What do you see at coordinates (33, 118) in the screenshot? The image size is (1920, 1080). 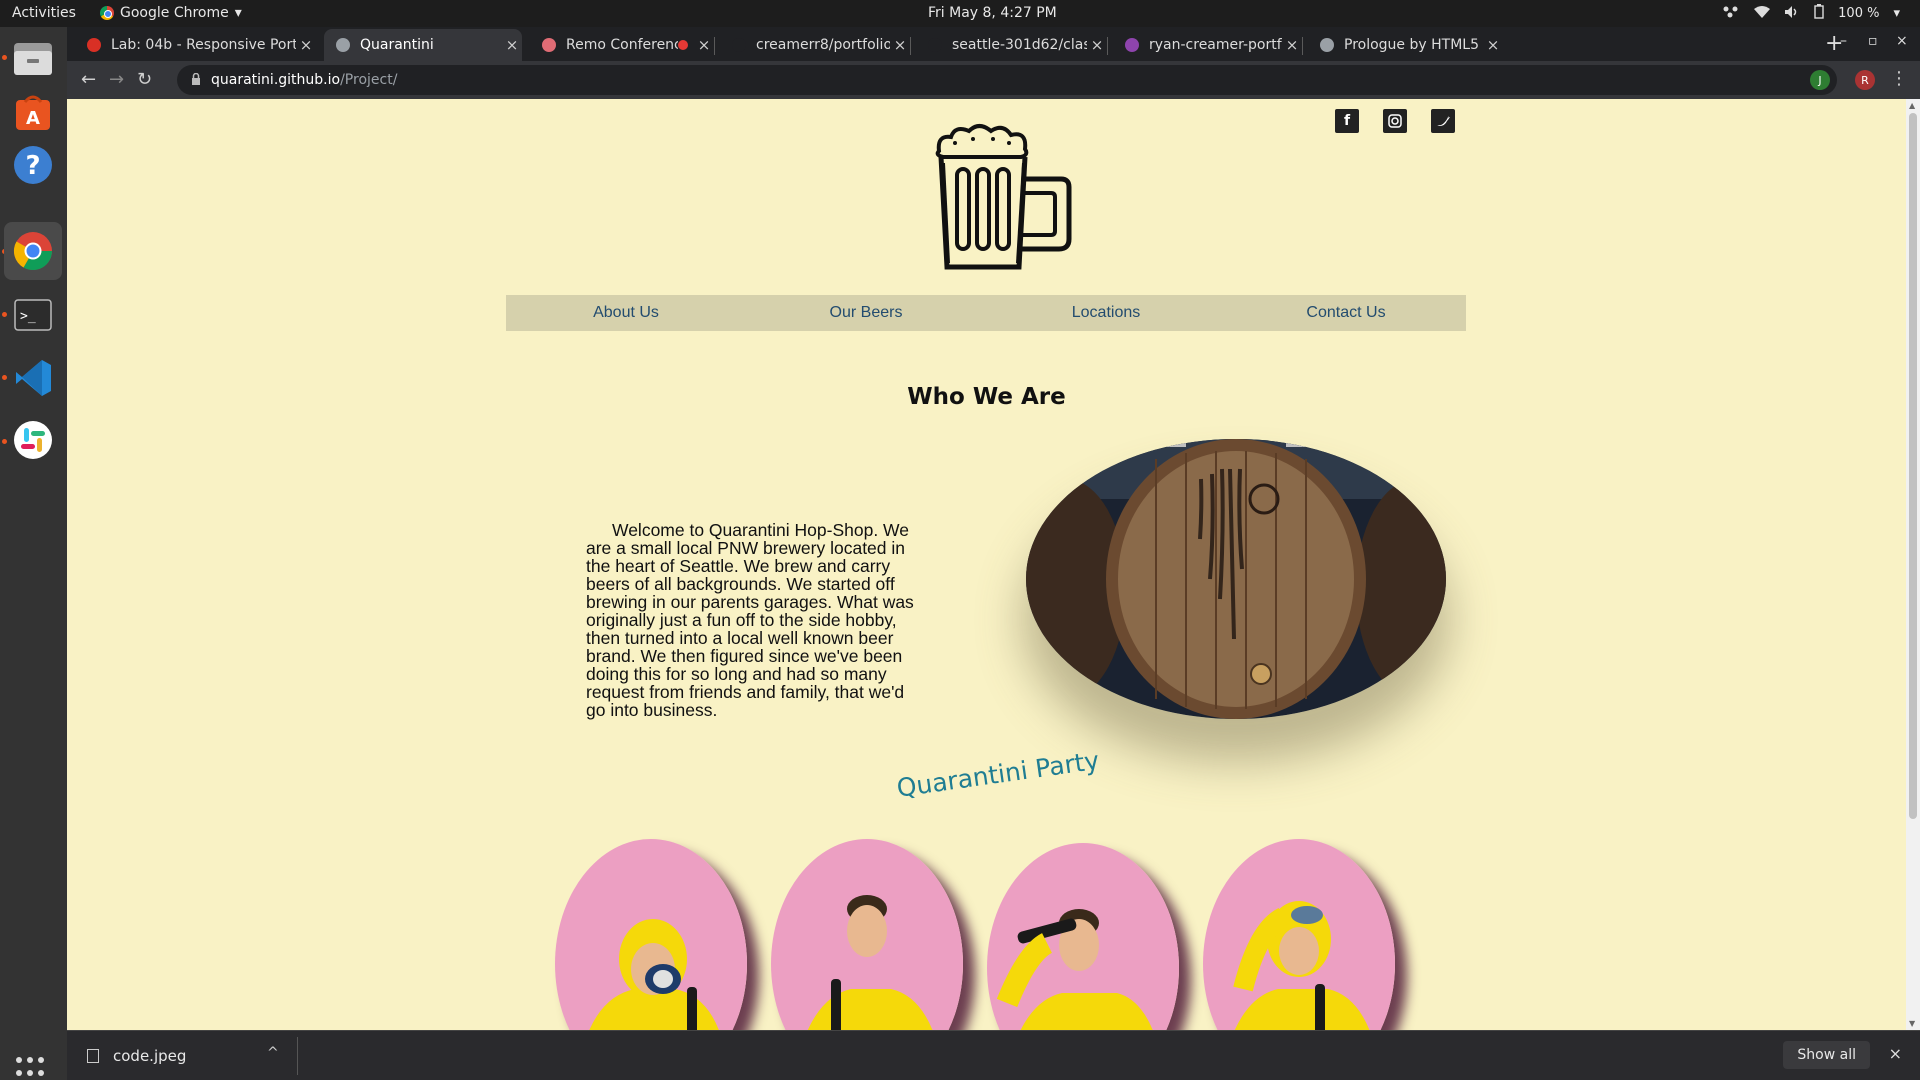 I see `svg-text: A` at bounding box center [33, 118].